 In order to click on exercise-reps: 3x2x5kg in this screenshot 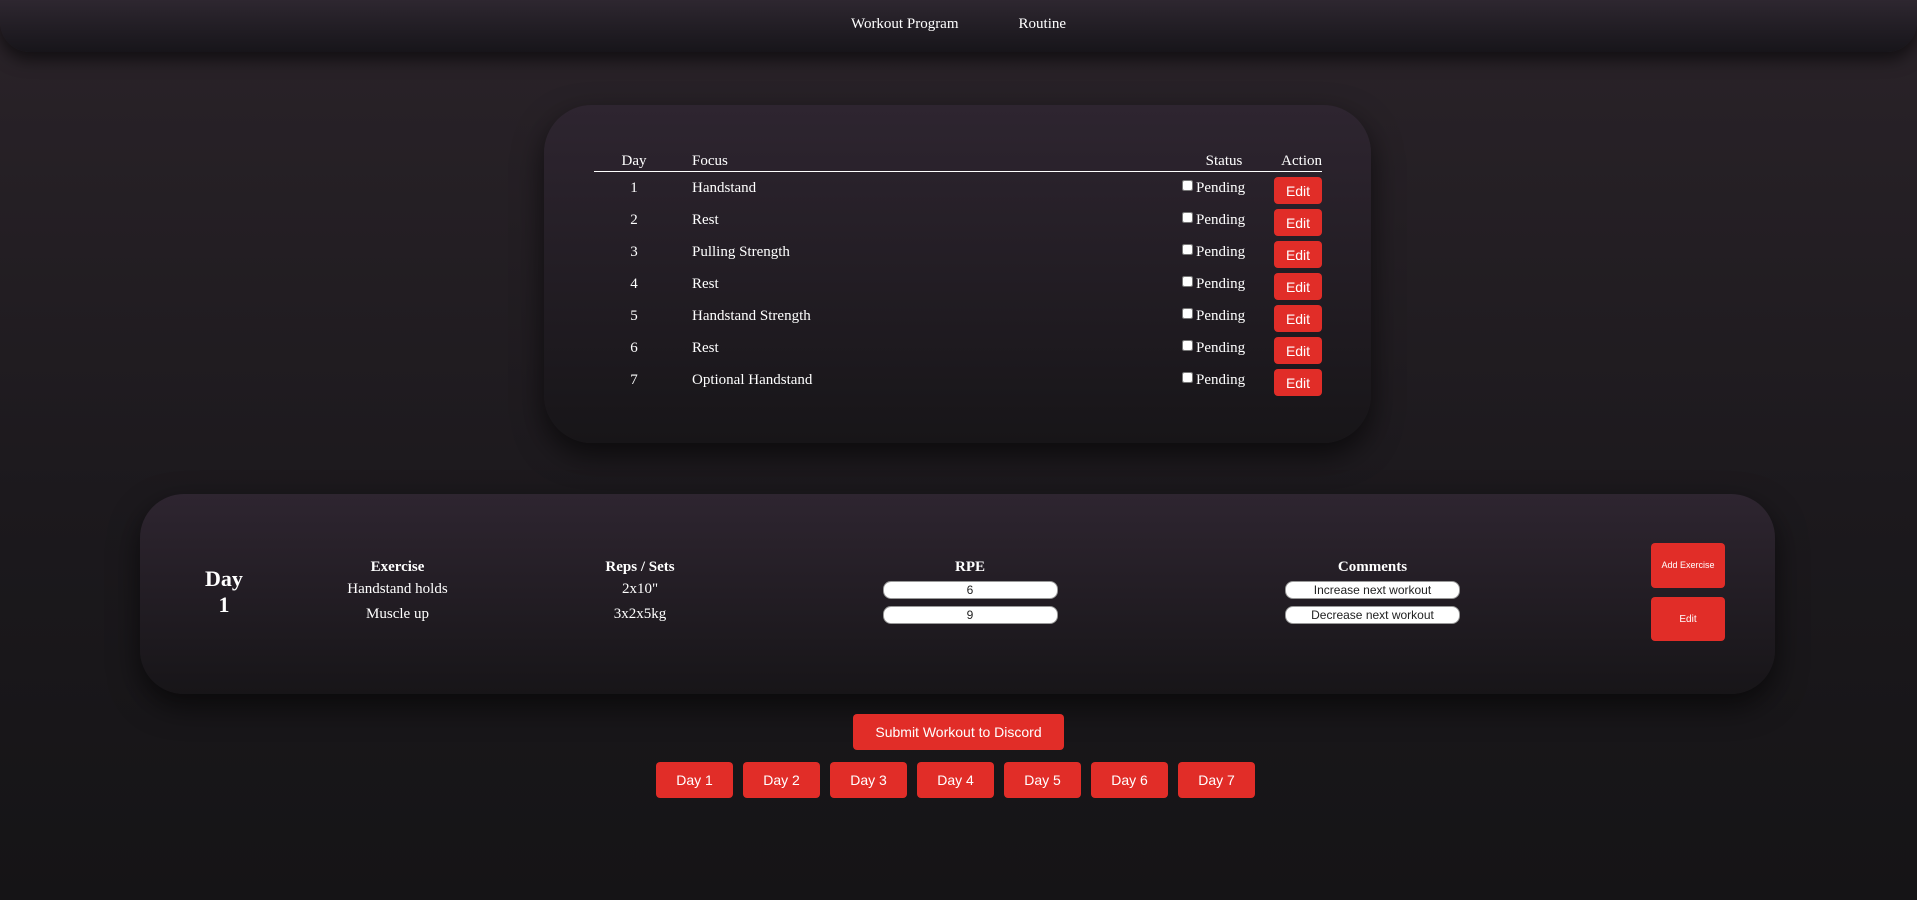, I will do `click(640, 614)`.